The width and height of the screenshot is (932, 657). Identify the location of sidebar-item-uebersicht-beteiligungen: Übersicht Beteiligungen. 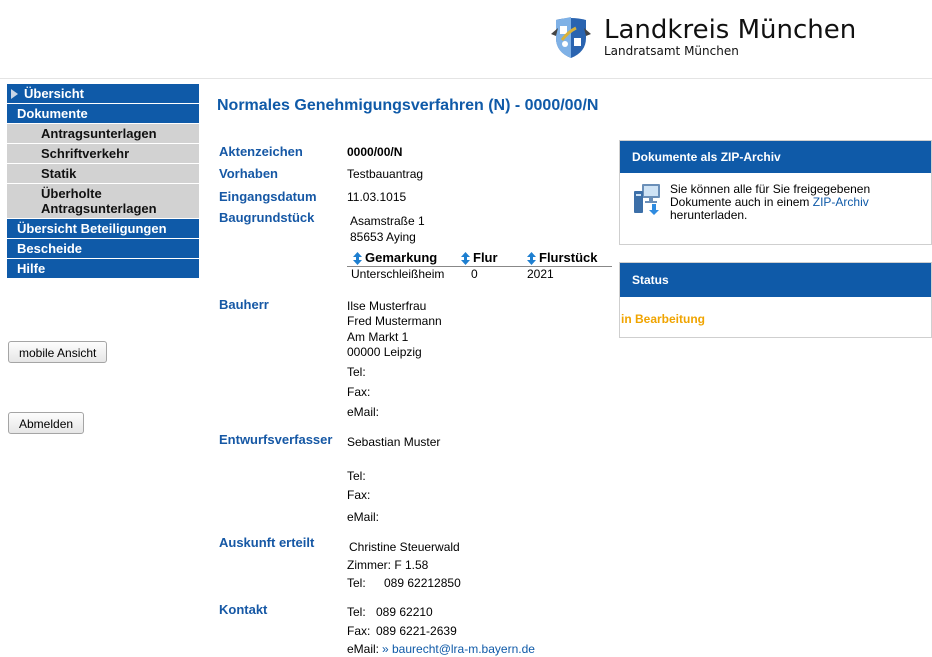
(103, 229).